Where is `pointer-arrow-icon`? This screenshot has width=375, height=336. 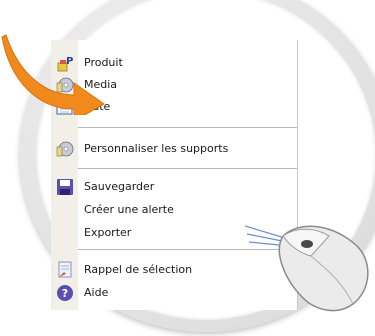
pointer-arrow-icon is located at coordinates (53, 74).